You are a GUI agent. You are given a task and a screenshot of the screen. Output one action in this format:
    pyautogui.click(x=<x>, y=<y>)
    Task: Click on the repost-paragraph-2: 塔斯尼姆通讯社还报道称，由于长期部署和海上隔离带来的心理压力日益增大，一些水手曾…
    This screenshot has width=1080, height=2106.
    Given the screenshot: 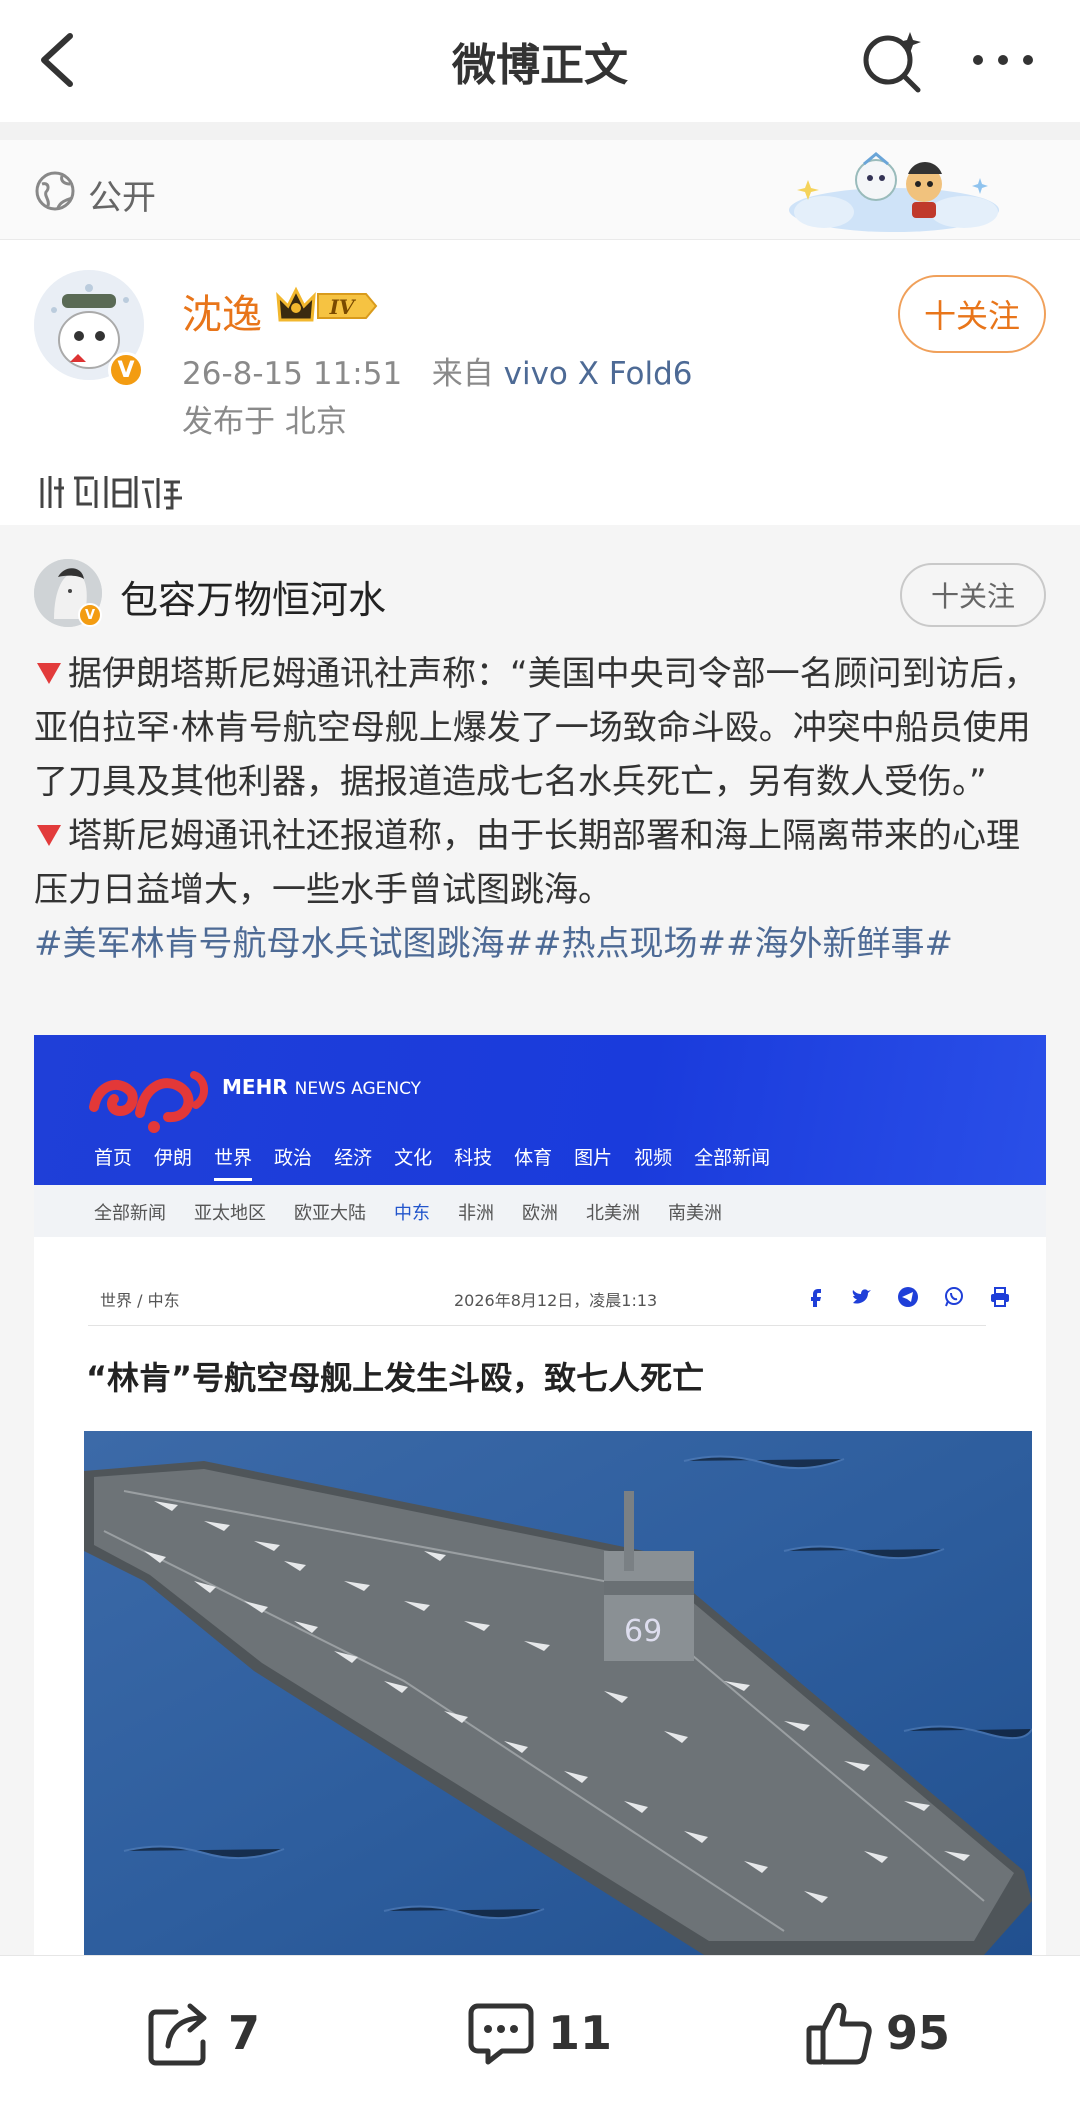 What is the action you would take?
    pyautogui.click(x=540, y=863)
    